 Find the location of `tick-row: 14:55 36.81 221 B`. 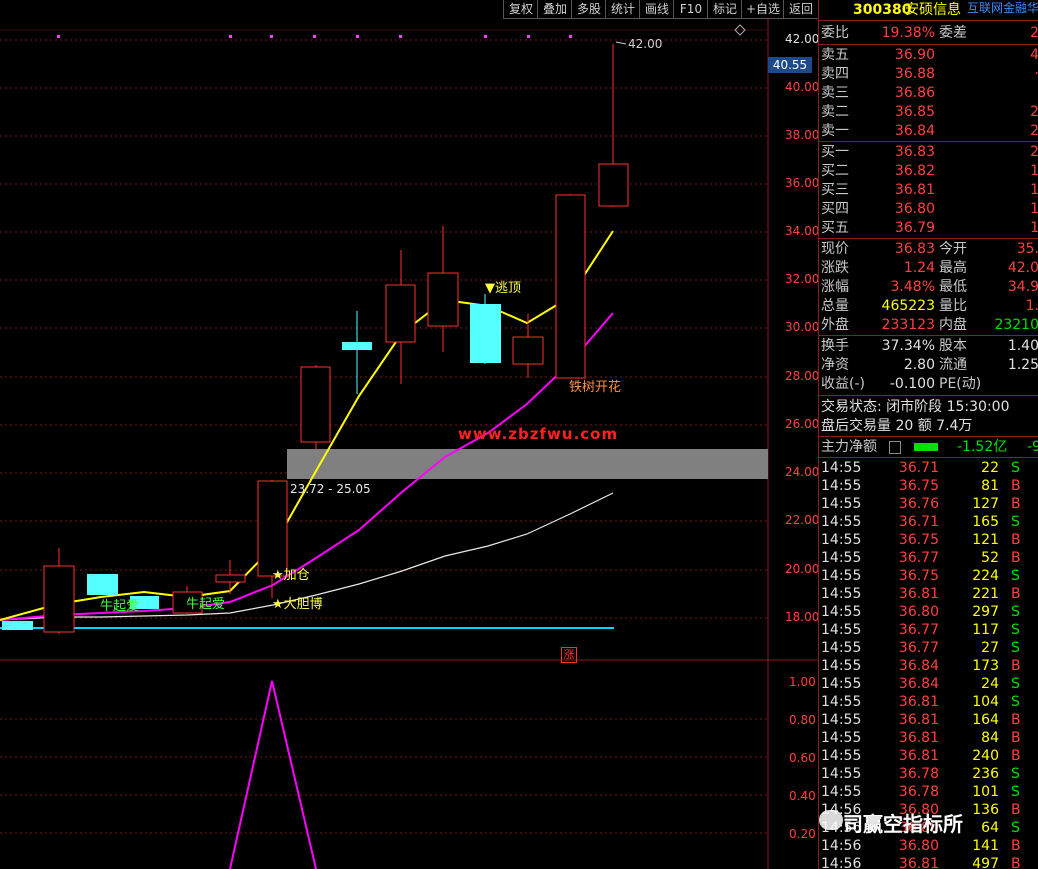

tick-row: 14:55 36.81 221 B is located at coordinates (928, 594).